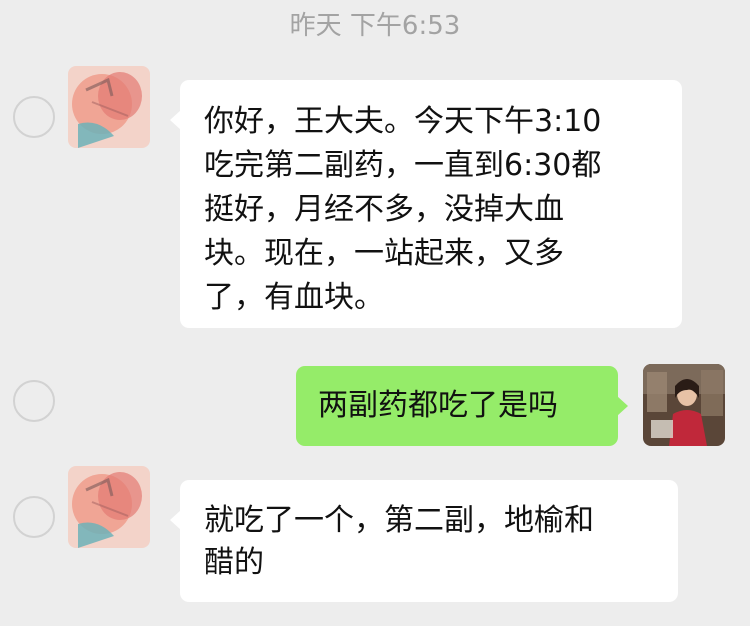  What do you see at coordinates (403, 121) in the screenshot?
I see `message-line: 你好，王大夫。今天下午3:10` at bounding box center [403, 121].